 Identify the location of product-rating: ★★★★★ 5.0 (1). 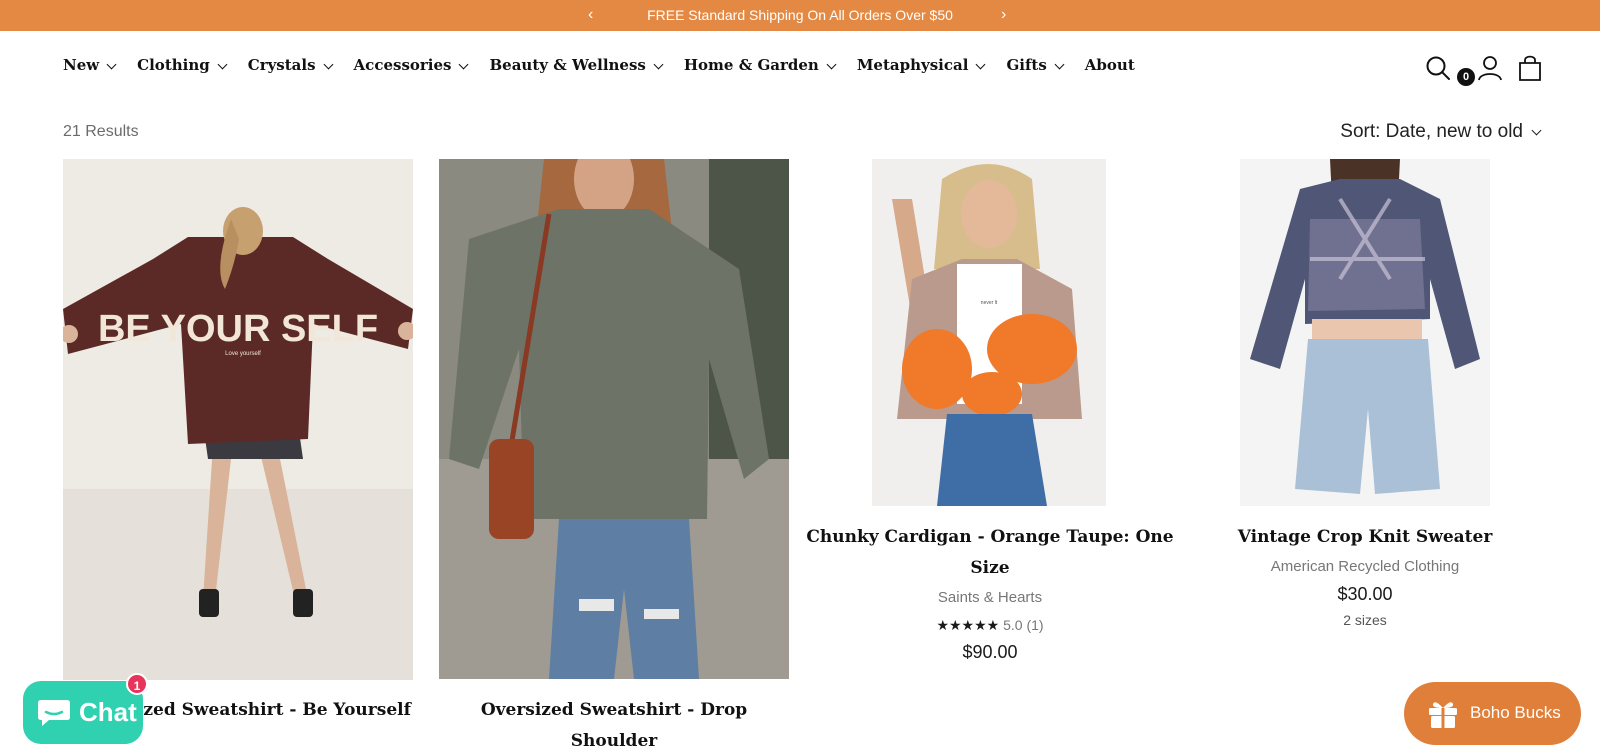
(990, 625).